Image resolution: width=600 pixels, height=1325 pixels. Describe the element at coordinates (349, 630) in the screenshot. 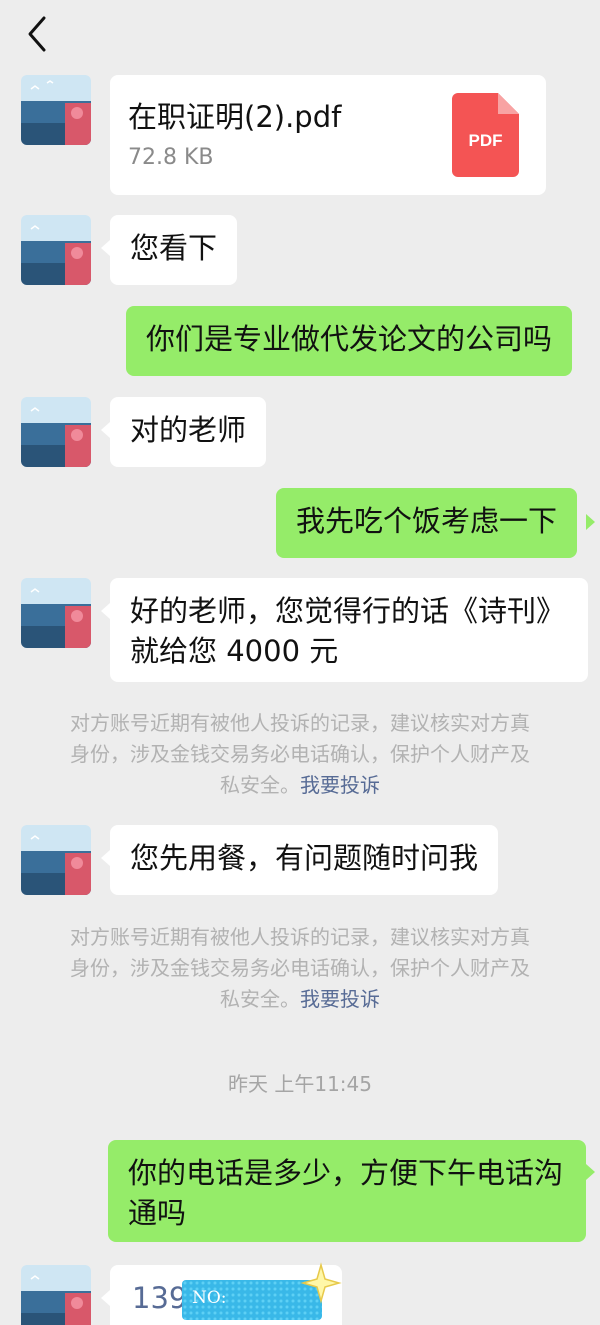

I see `message-bubble-incoming: 好的老师，您觉得行的话《诗刊》 就给您 4000 元` at that location.